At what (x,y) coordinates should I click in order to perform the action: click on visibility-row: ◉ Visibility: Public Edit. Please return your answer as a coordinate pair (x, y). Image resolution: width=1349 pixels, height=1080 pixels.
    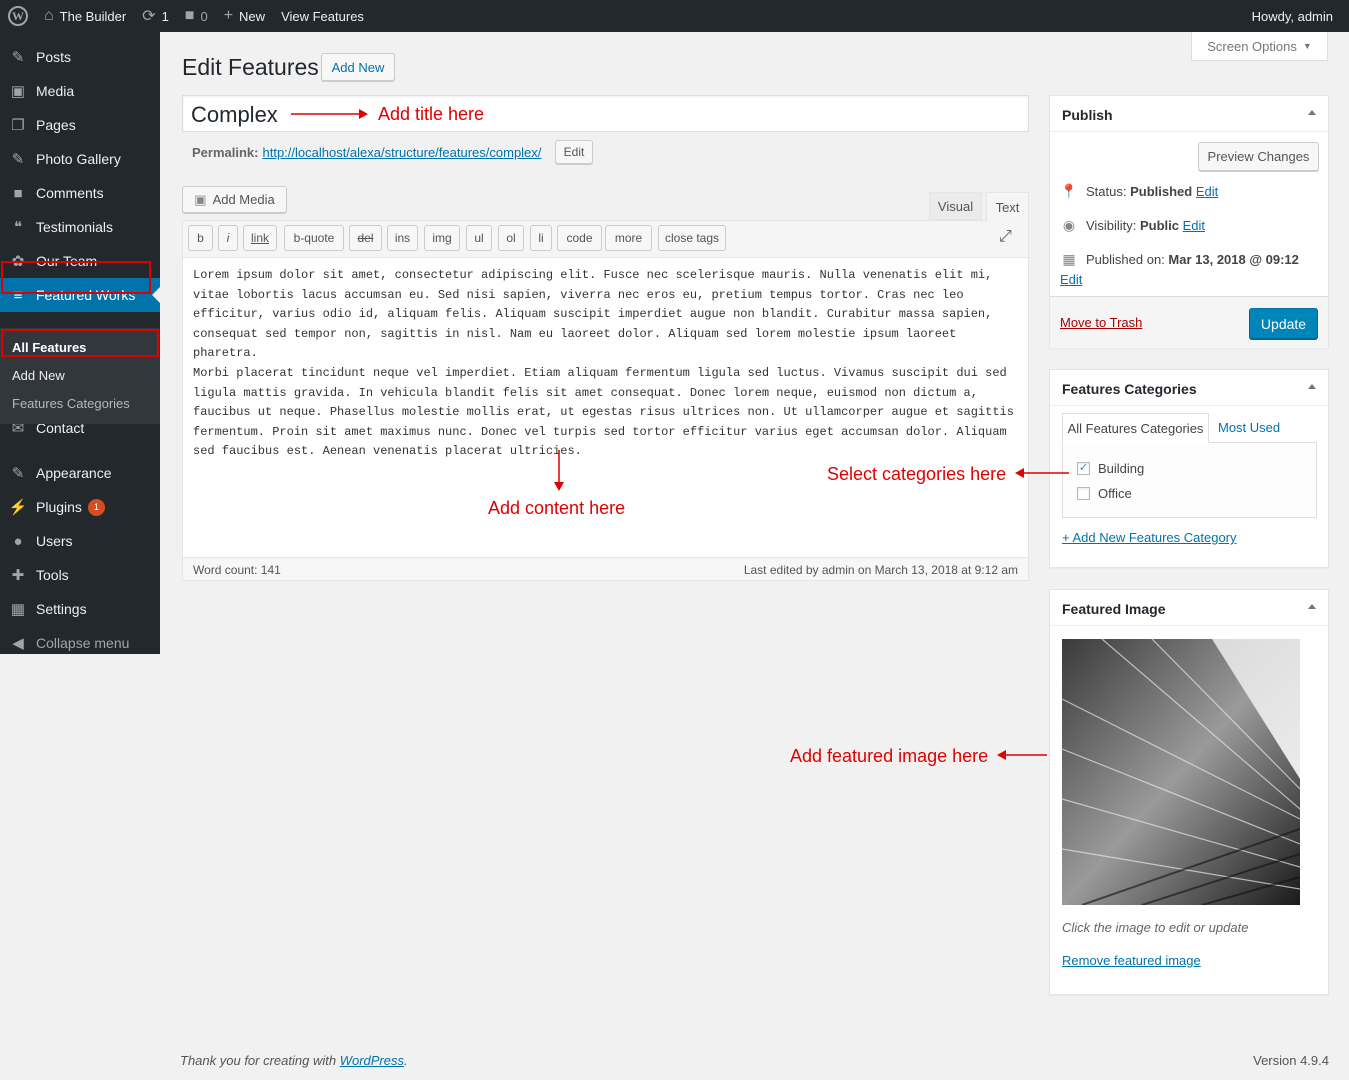
    Looking at the image, I should click on (1132, 225).